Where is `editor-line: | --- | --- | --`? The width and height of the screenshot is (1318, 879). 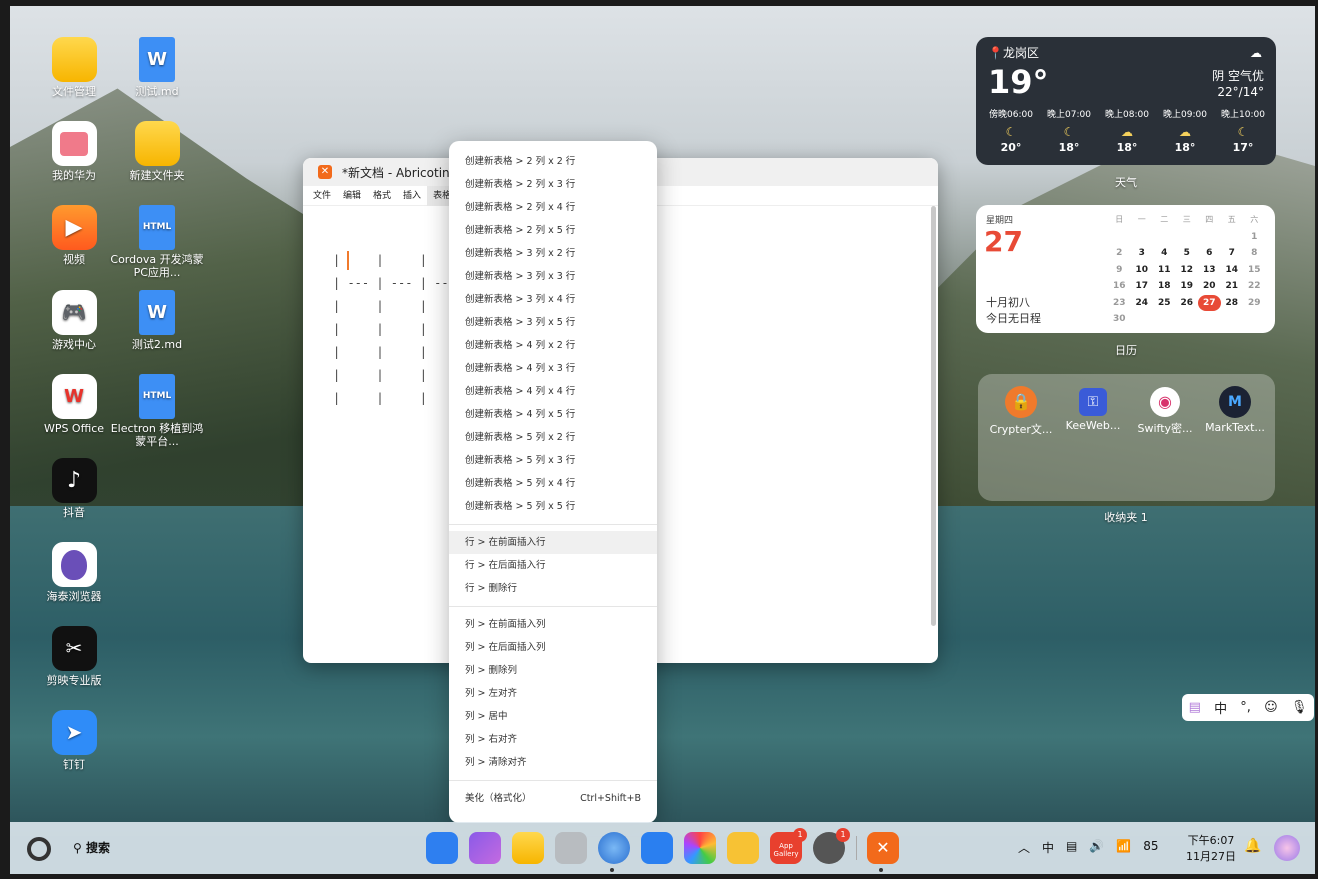
editor-line: | --- | --- | -- is located at coordinates (391, 283).